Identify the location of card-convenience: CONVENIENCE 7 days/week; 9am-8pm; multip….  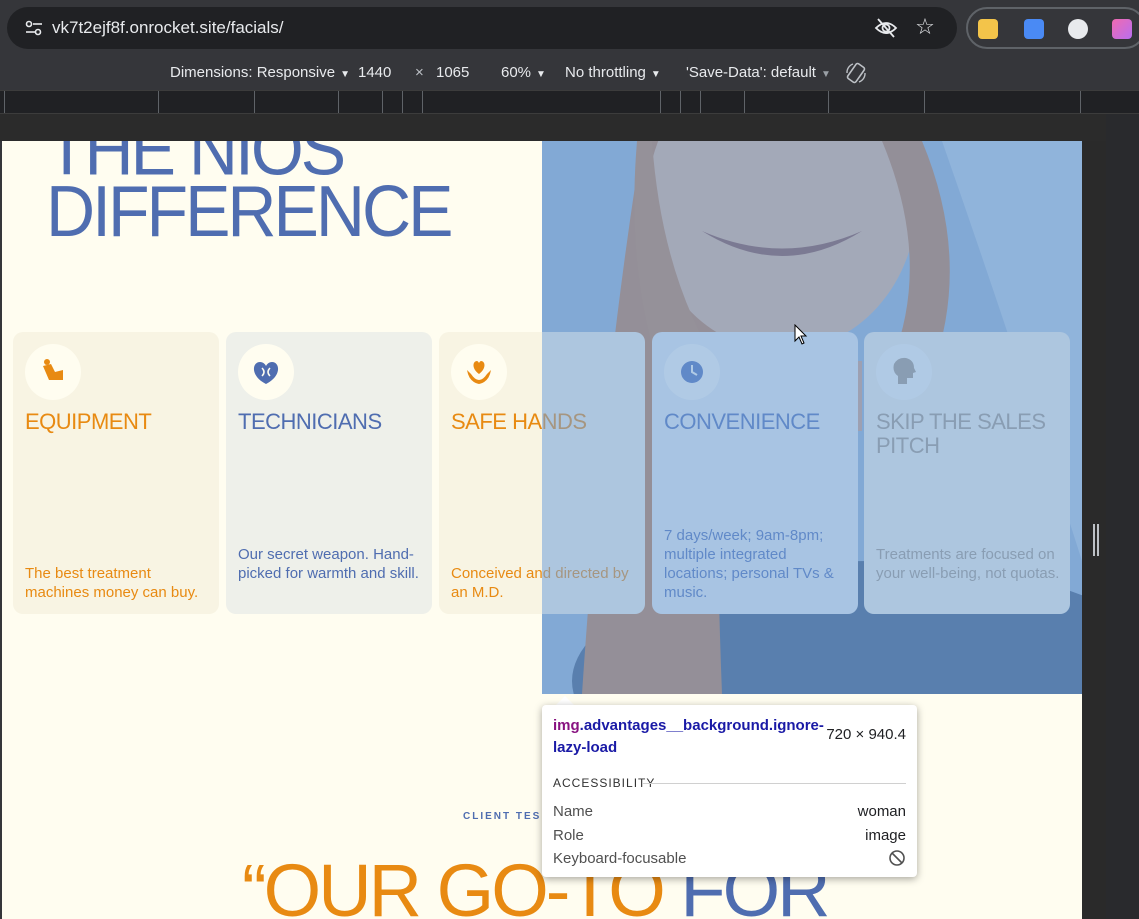
(755, 473).